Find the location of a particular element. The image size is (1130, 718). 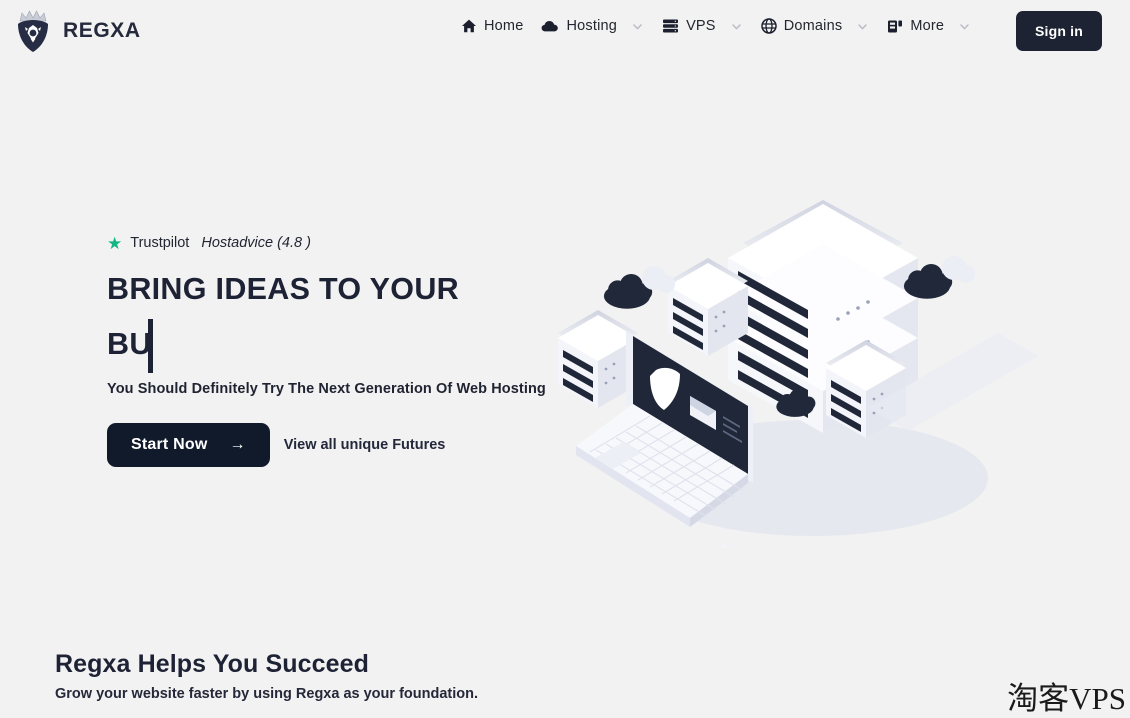

typing-caret is located at coordinates (150, 346).